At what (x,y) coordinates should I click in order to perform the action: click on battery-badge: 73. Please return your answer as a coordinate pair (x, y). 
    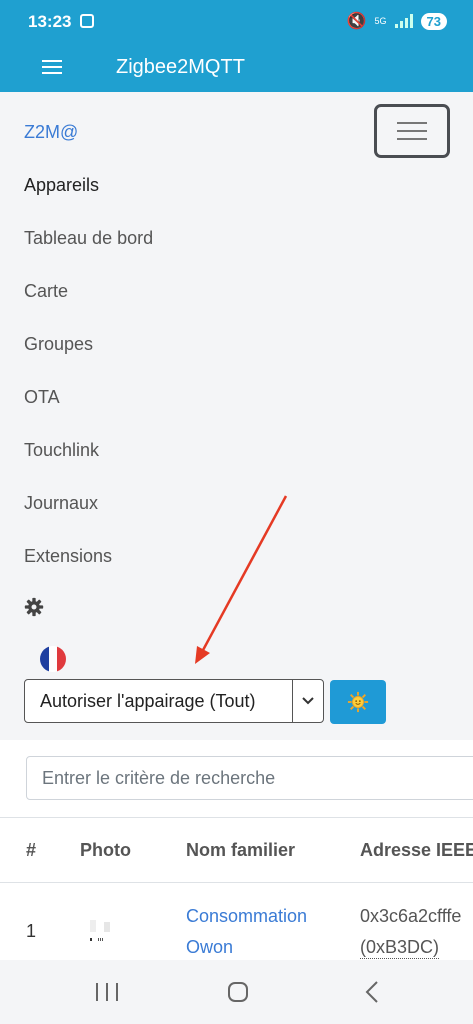
    Looking at the image, I should click on (433, 21).